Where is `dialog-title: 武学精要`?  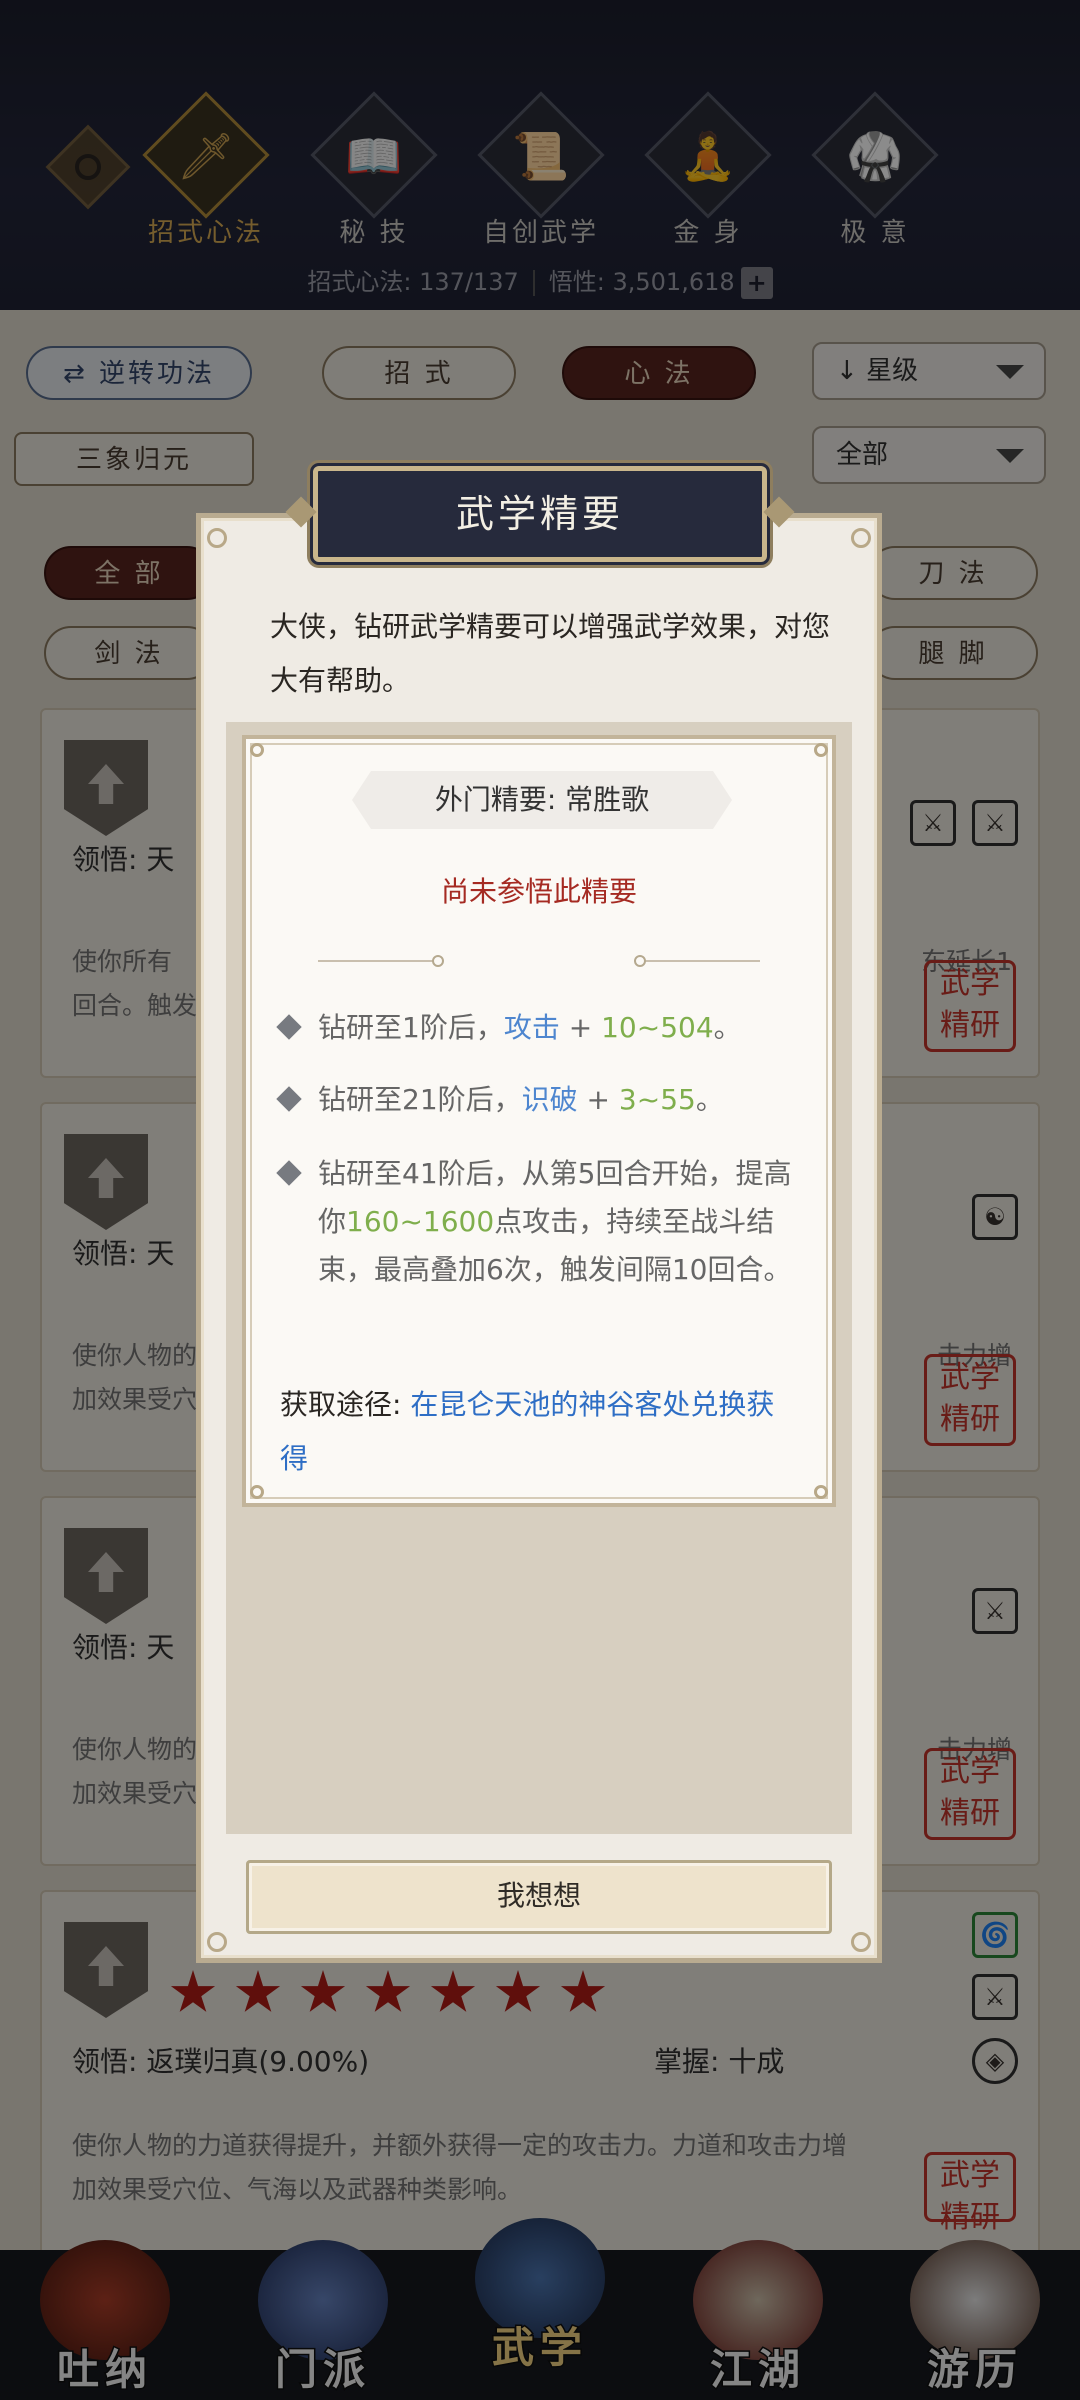
dialog-title: 武学精要 is located at coordinates (540, 514).